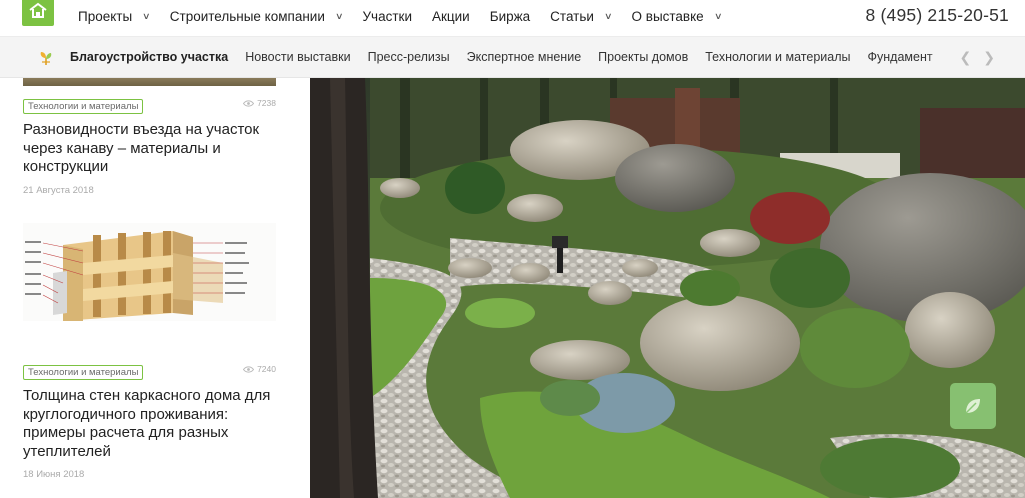 The height and width of the screenshot is (498, 1025). Describe the element at coordinates (46, 58) in the screenshot. I see `leaf-sprout-icon` at that location.